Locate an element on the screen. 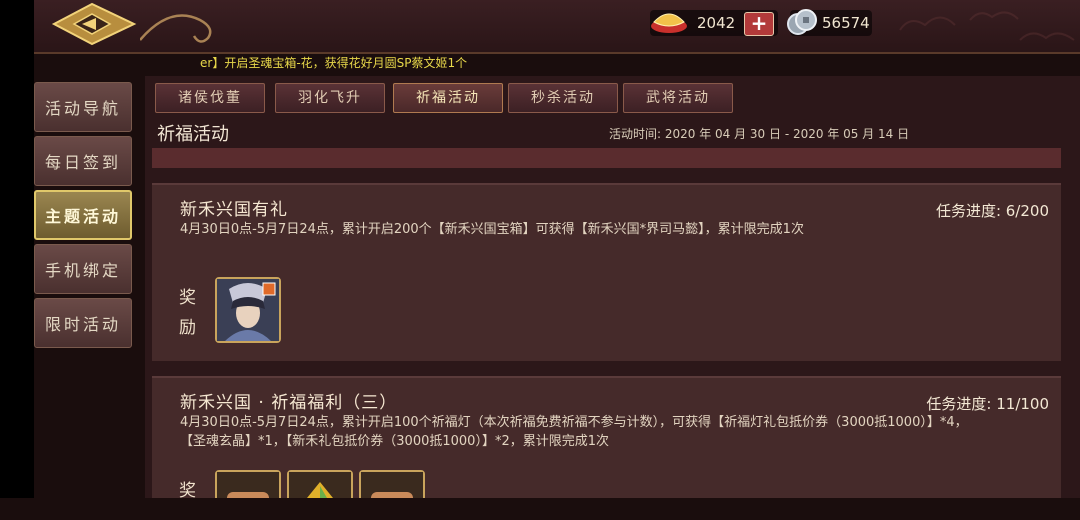 The width and height of the screenshot is (1080, 520). coin-icon is located at coordinates (802, 22).